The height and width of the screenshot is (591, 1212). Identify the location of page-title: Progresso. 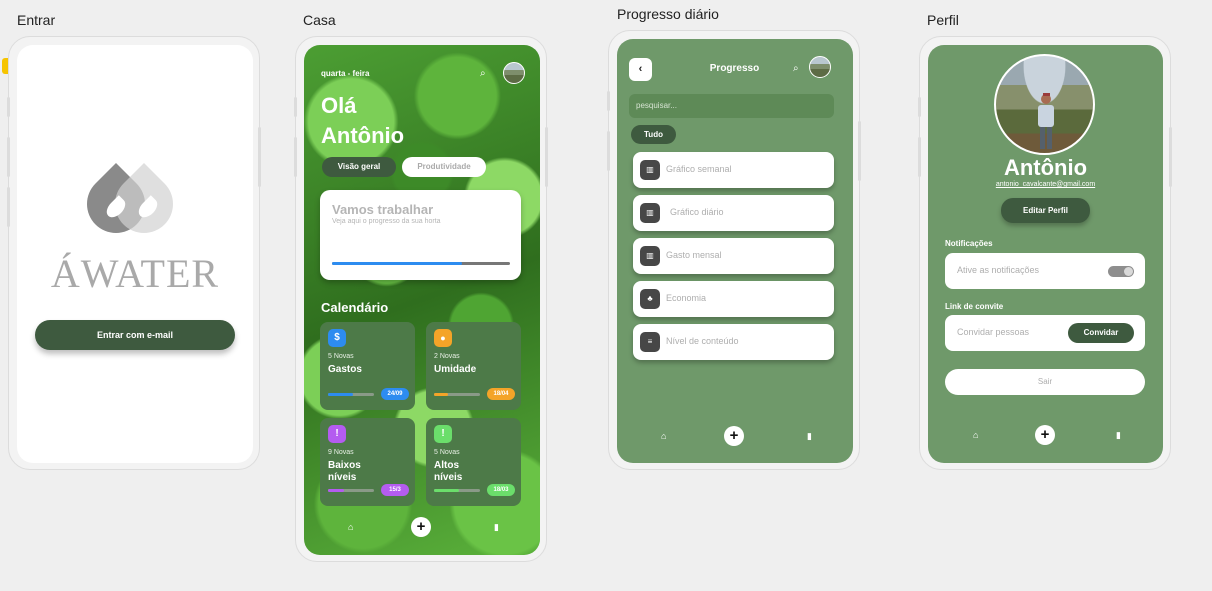
(734, 68).